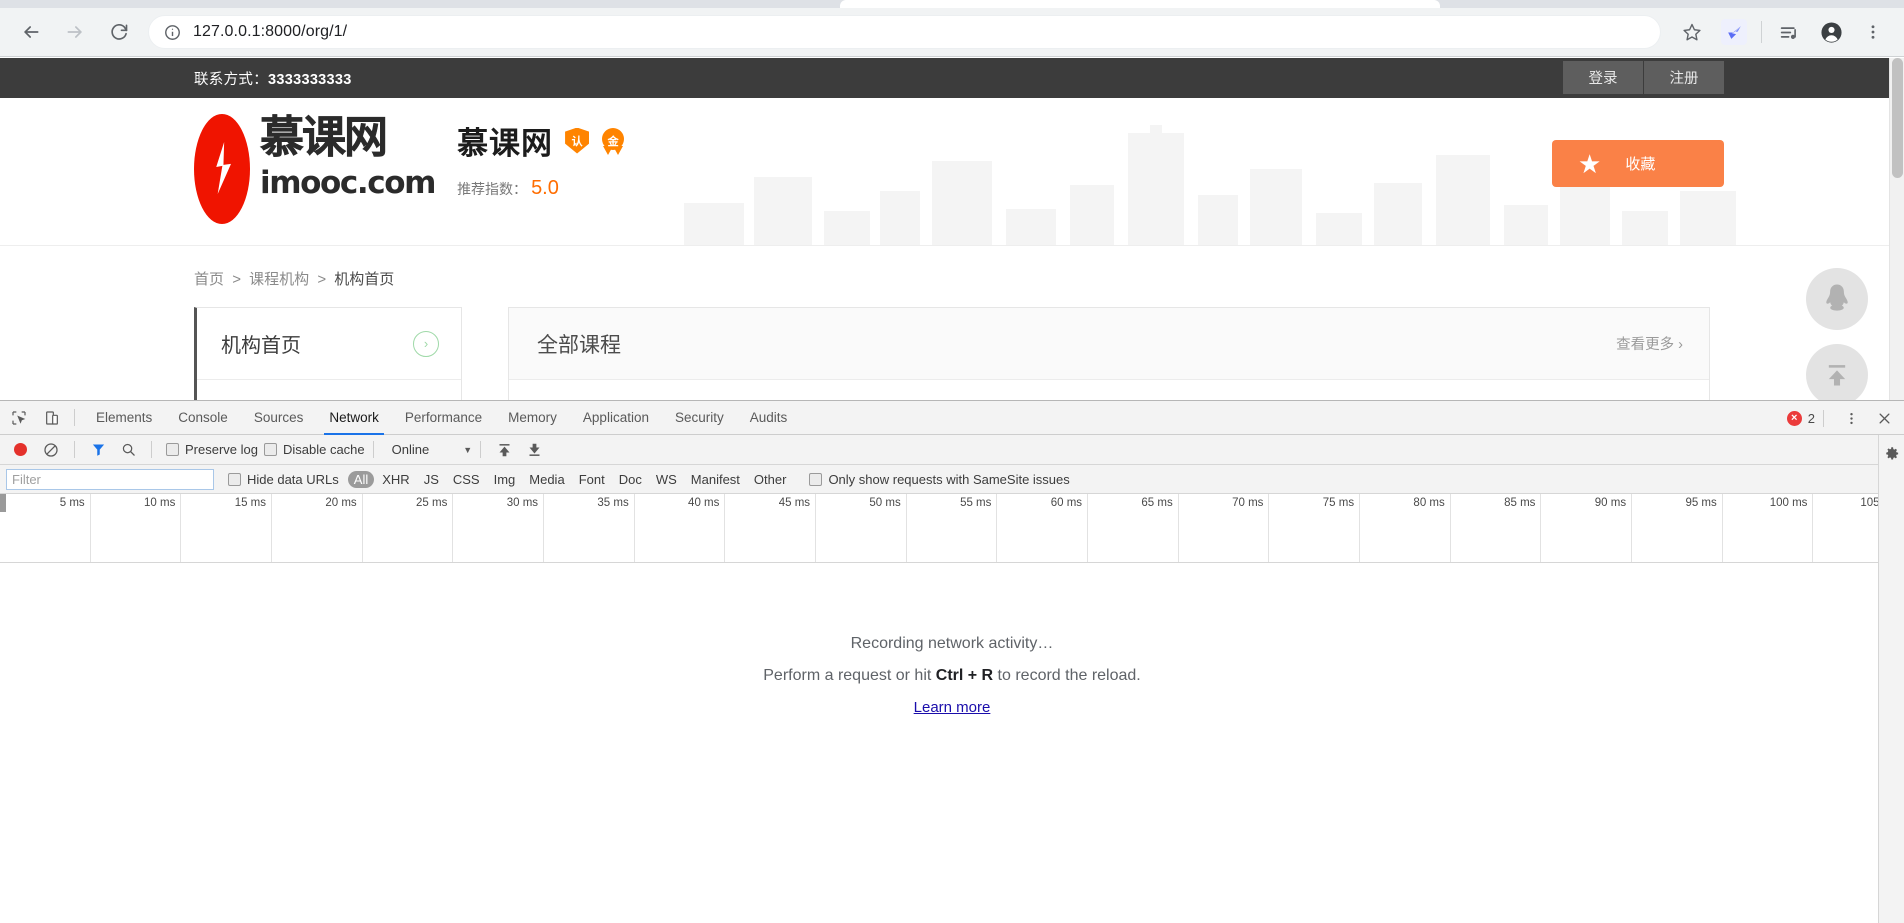 Image resolution: width=1904 pixels, height=923 pixels. I want to click on filter-type-xhr: XHR, so click(395, 479).